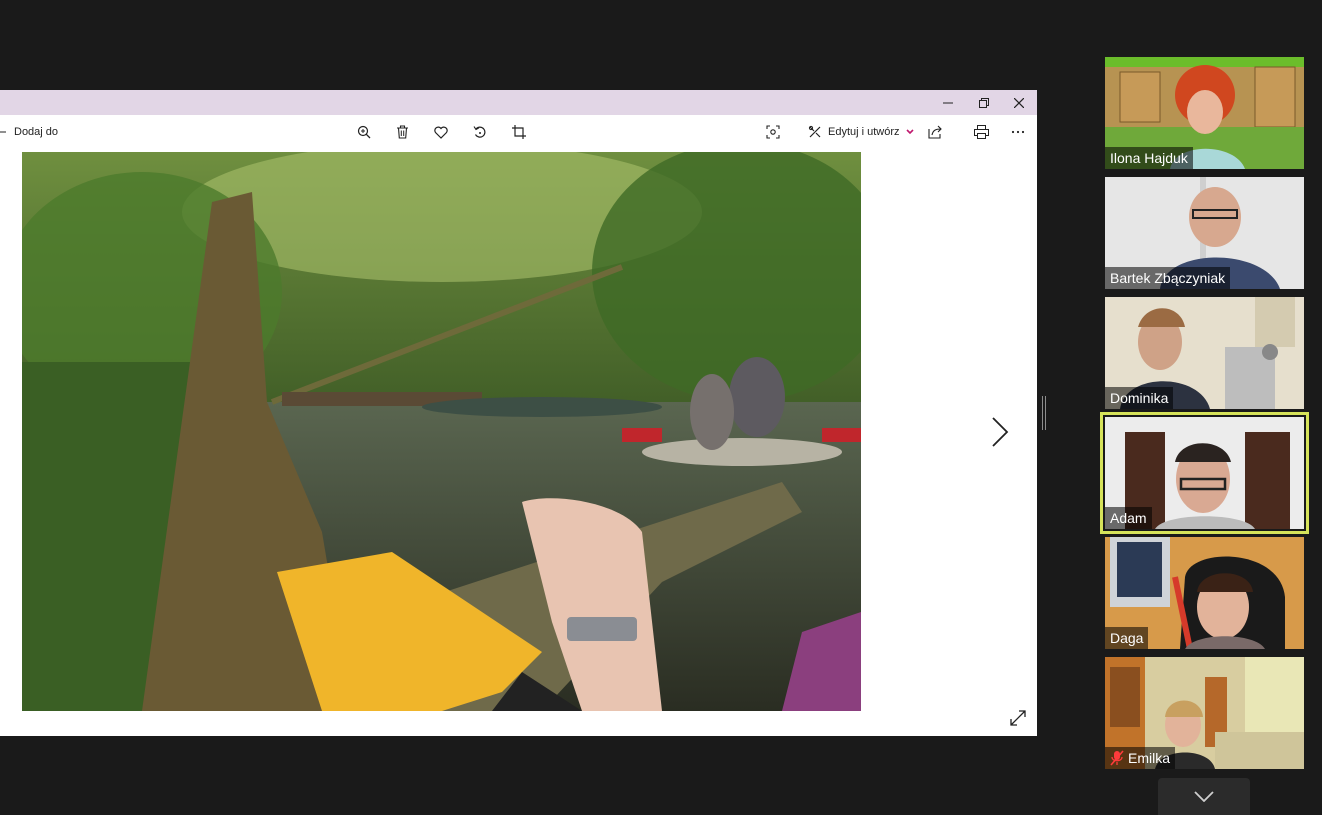 The image size is (1322, 815). I want to click on resize-handle, so click(1044, 413).